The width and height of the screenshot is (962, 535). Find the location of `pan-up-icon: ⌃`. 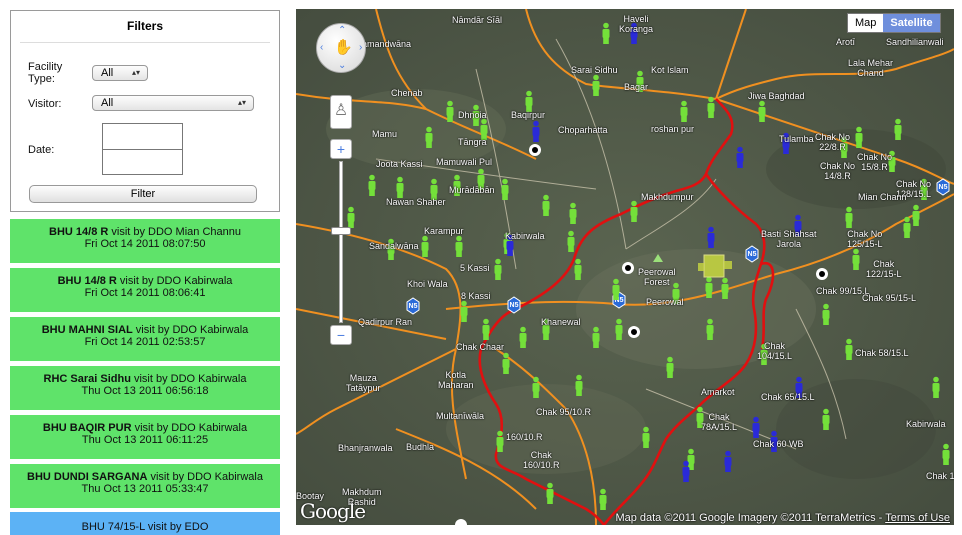

pan-up-icon: ⌃ is located at coordinates (342, 30).